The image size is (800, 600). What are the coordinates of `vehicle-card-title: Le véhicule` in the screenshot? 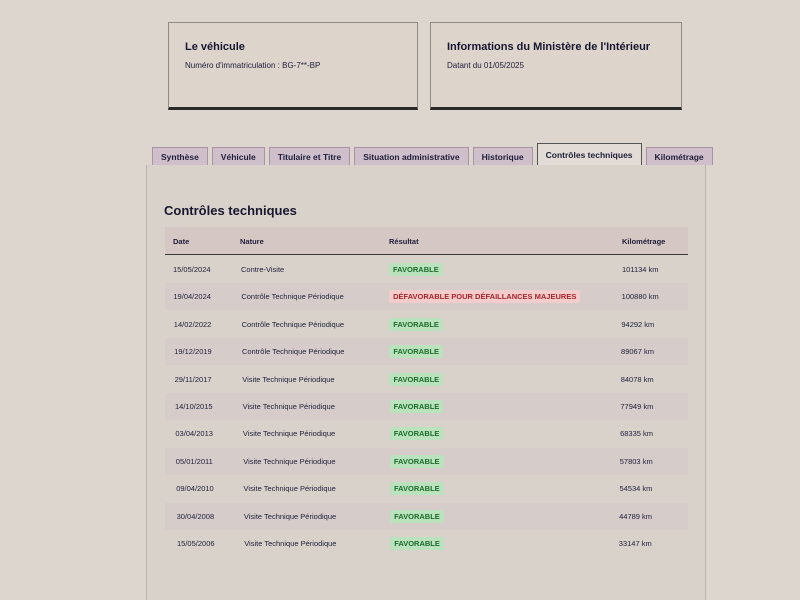 It's located at (215, 47).